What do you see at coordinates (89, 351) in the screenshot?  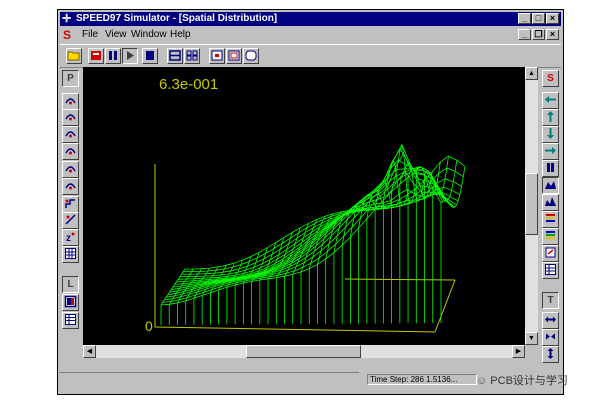 I see `scroll-left-button: ◀` at bounding box center [89, 351].